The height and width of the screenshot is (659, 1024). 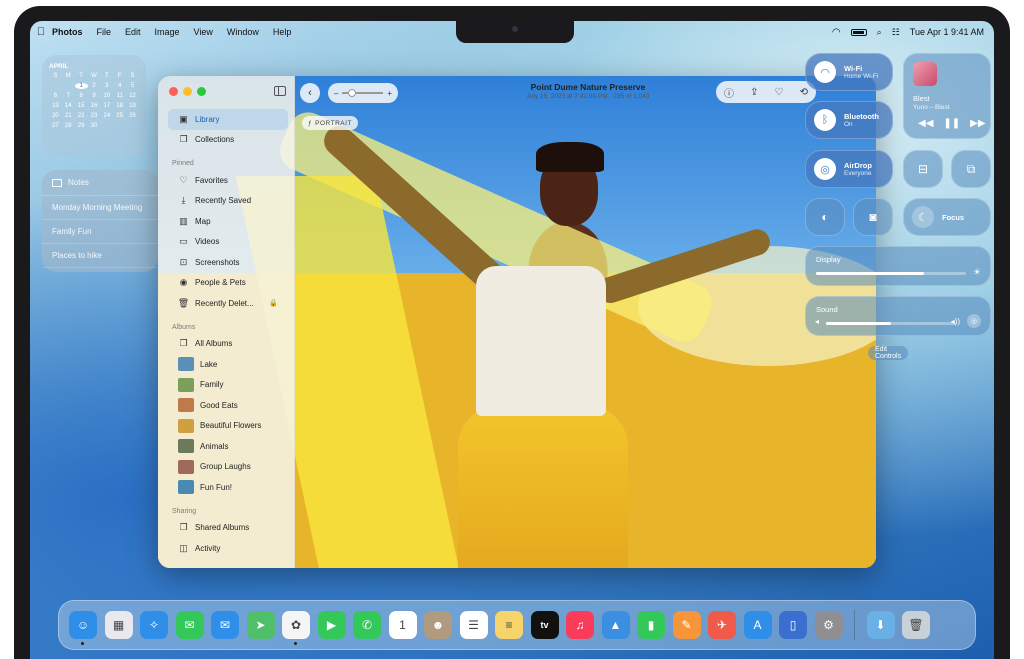 I want to click on dock-music-icon: ♫, so click(x=580, y=625).